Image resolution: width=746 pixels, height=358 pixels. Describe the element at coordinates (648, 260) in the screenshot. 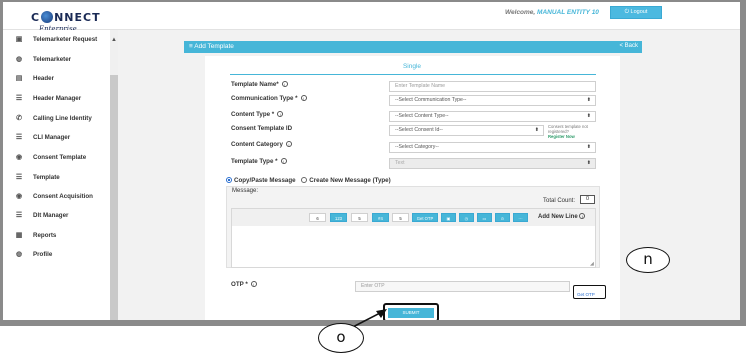

I see `callout-n: n` at that location.